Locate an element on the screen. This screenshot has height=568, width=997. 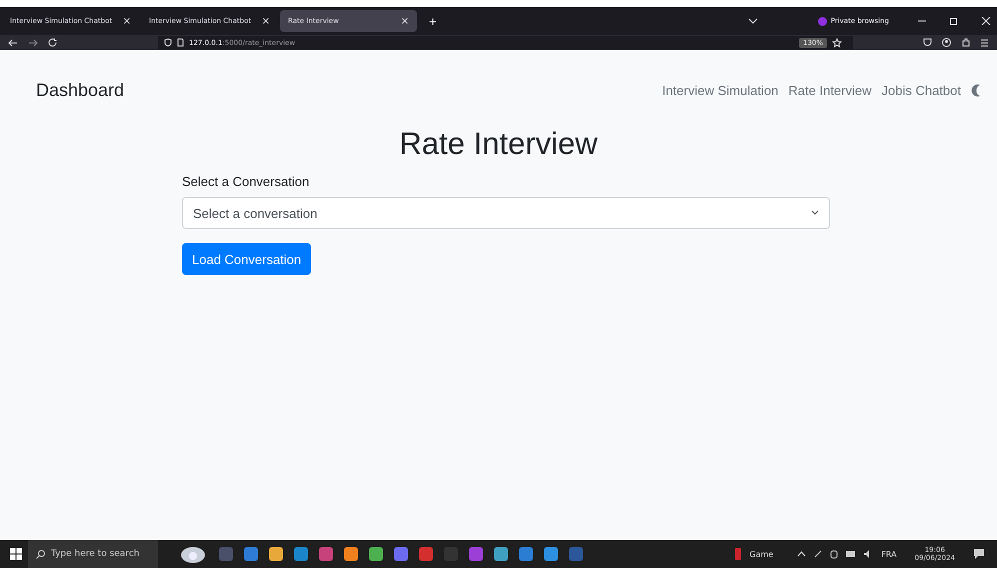
notifications-icon is located at coordinates (979, 554).